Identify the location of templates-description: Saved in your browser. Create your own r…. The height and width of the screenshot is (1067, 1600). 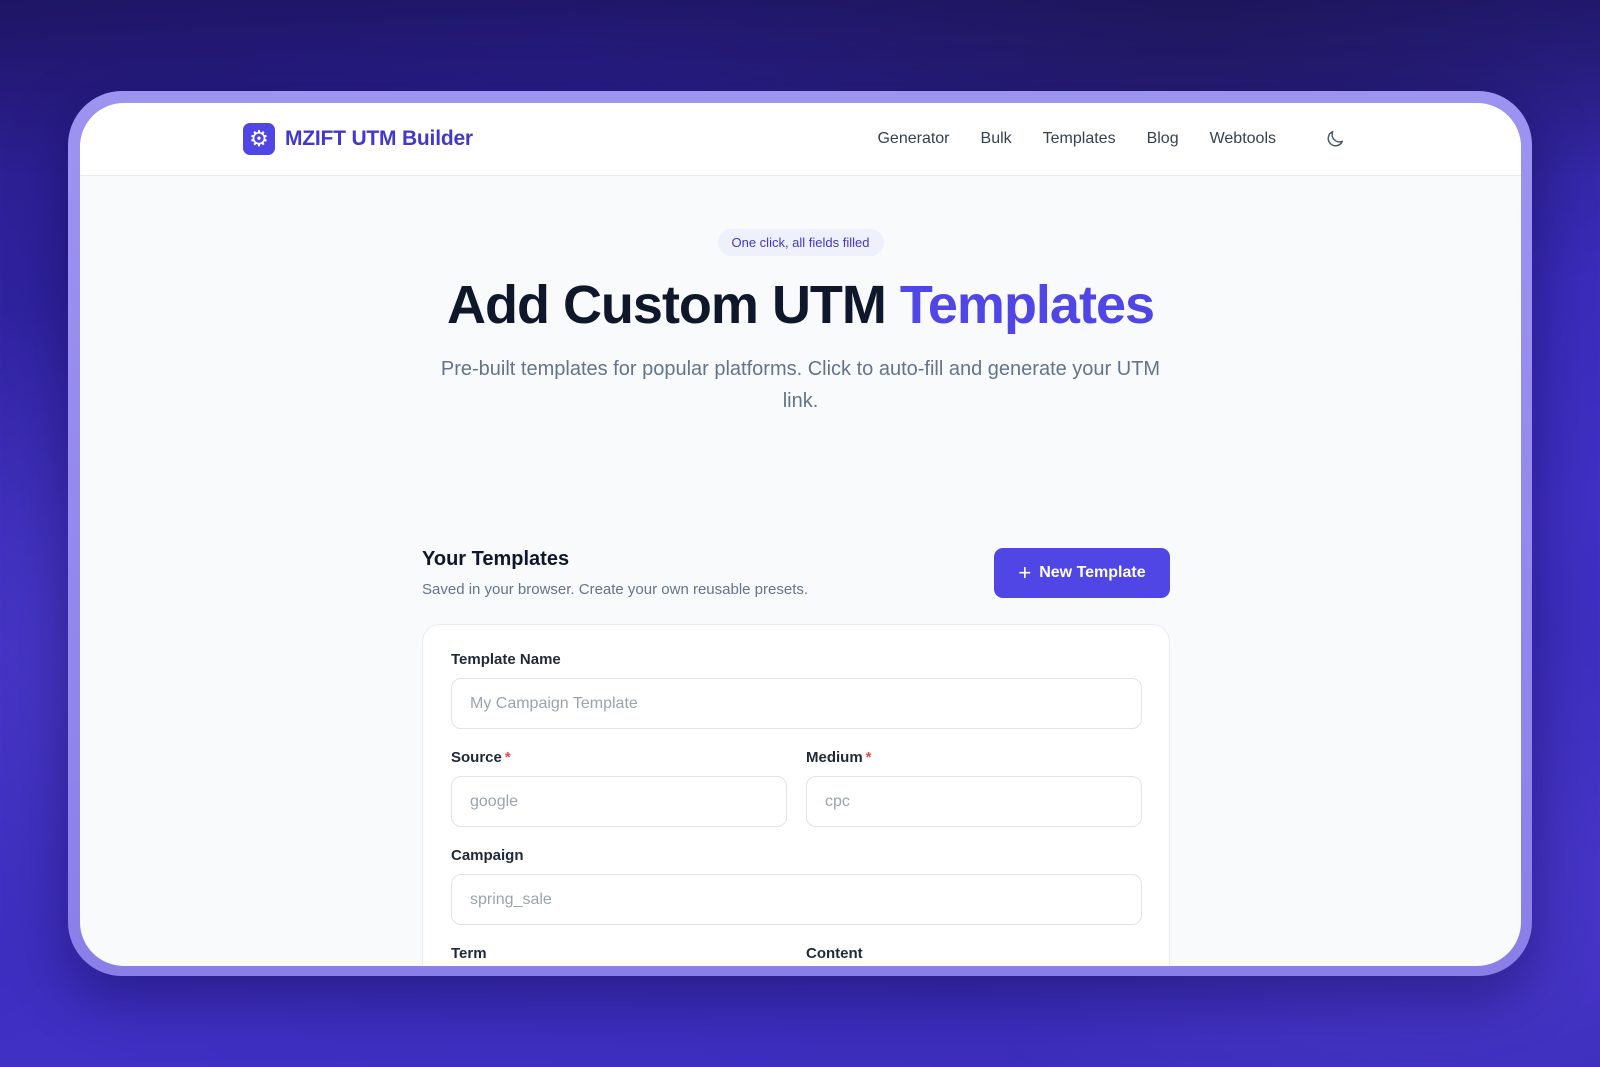
(615, 589).